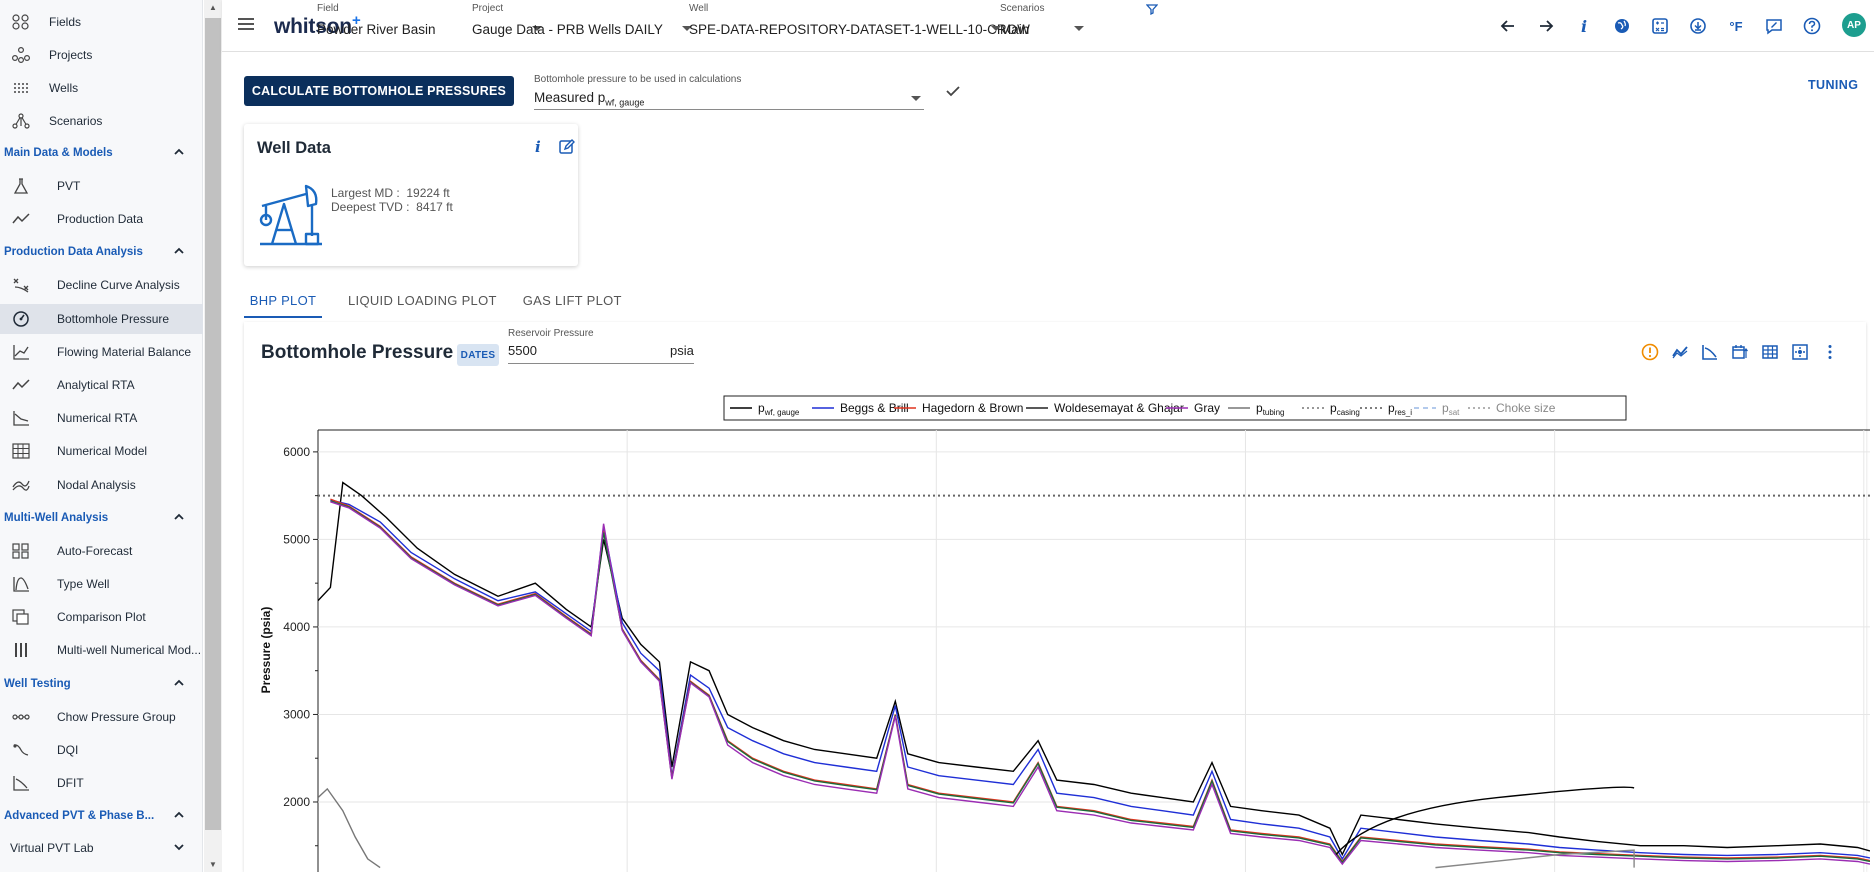  I want to click on tuning-button: TUNING, so click(1833, 85).